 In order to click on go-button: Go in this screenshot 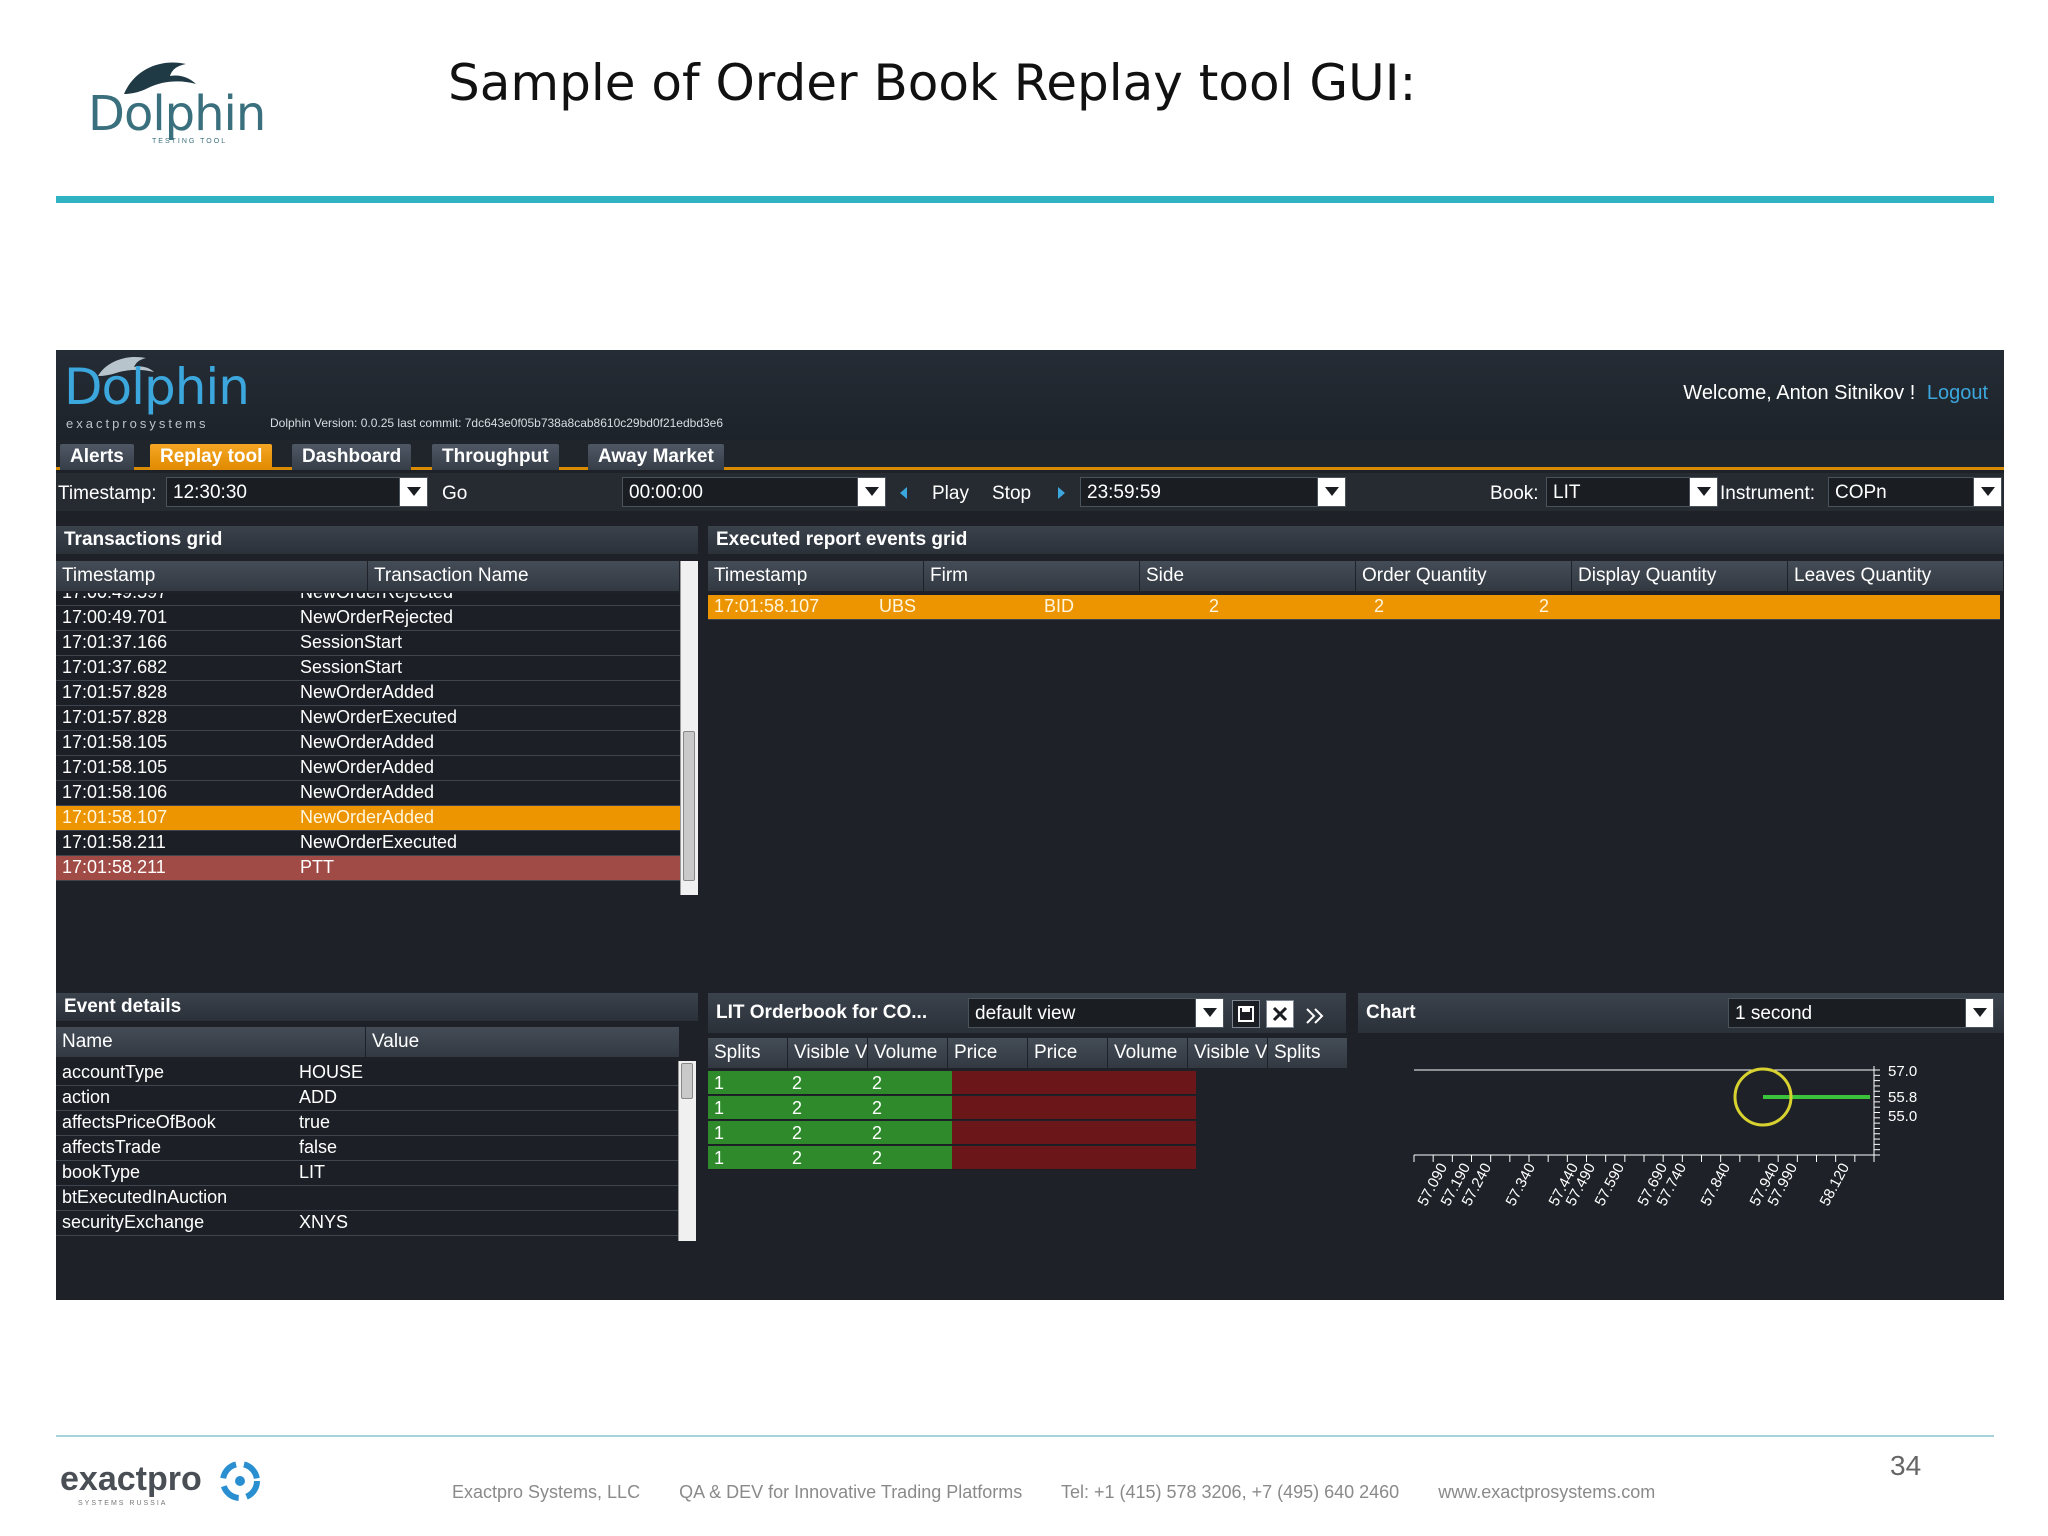, I will do `click(454, 494)`.